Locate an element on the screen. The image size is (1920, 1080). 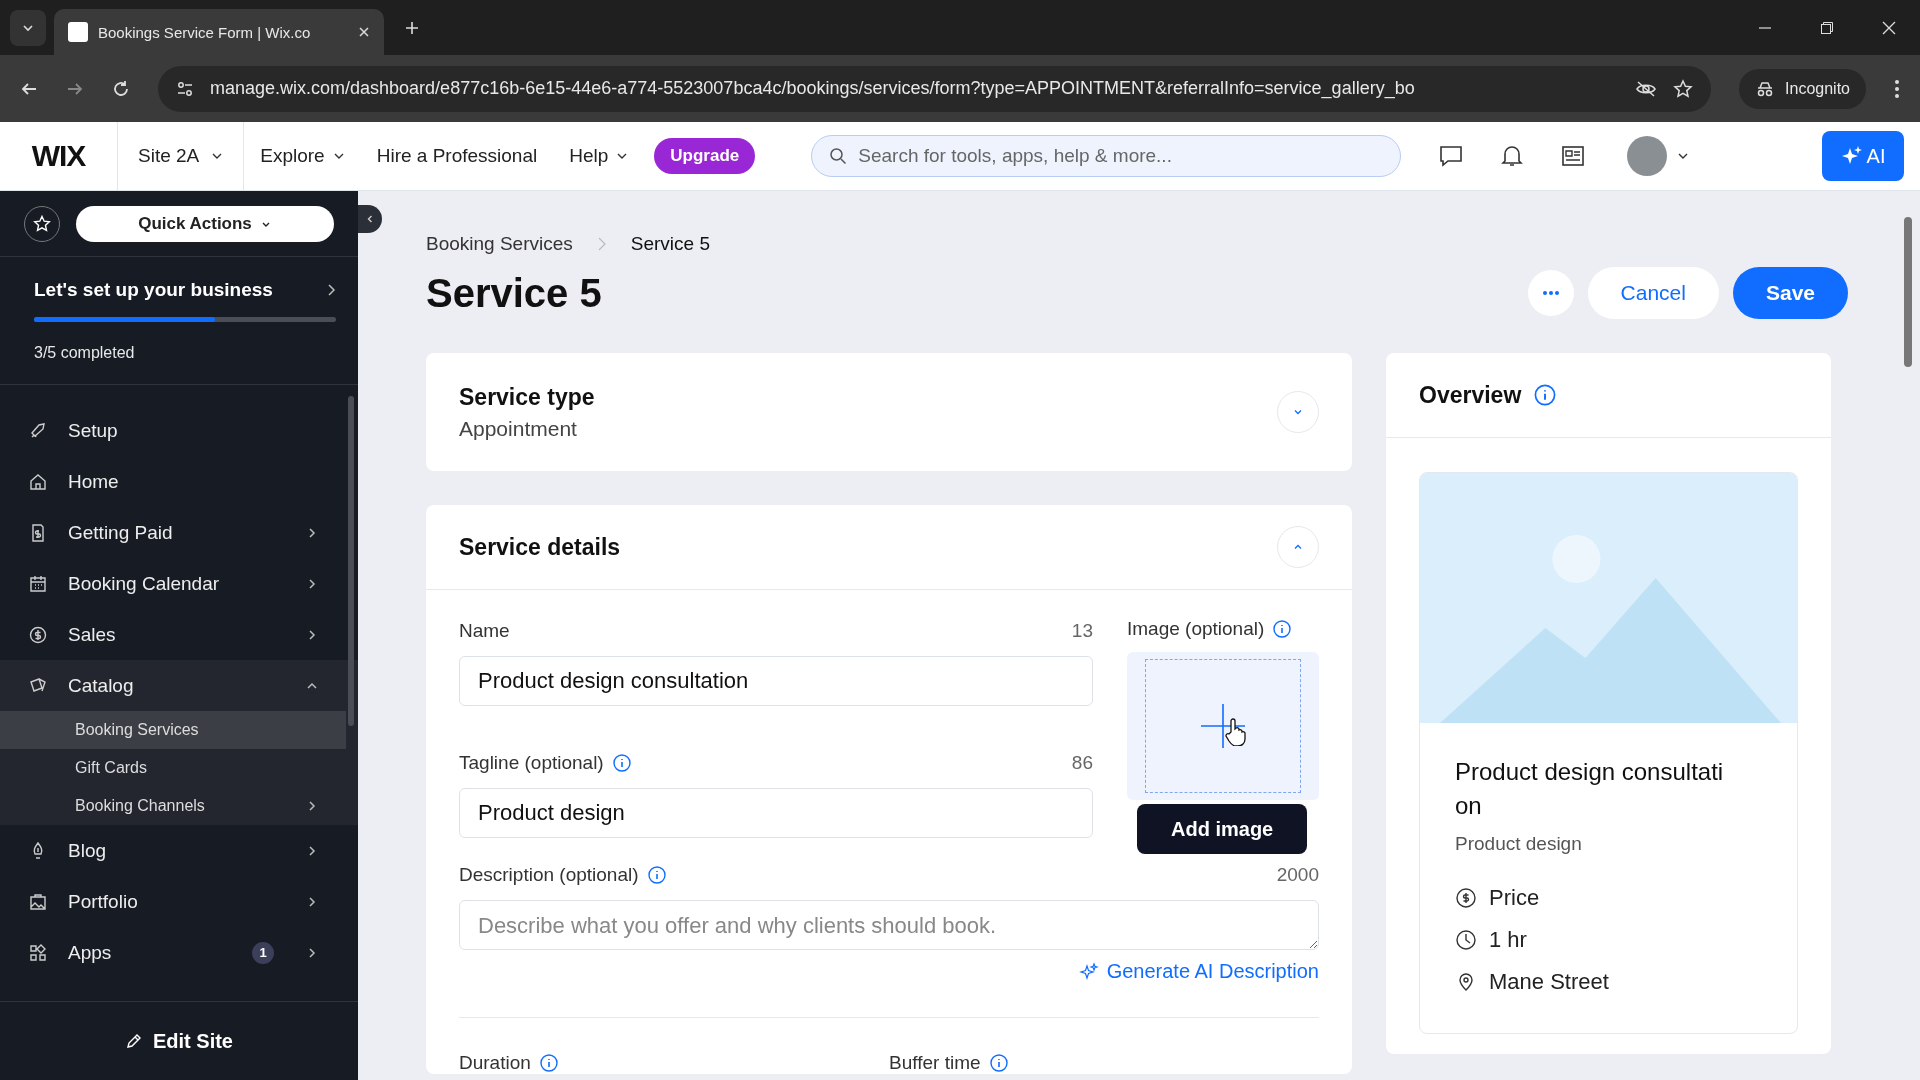
card-title: Service type is located at coordinates (527, 397).